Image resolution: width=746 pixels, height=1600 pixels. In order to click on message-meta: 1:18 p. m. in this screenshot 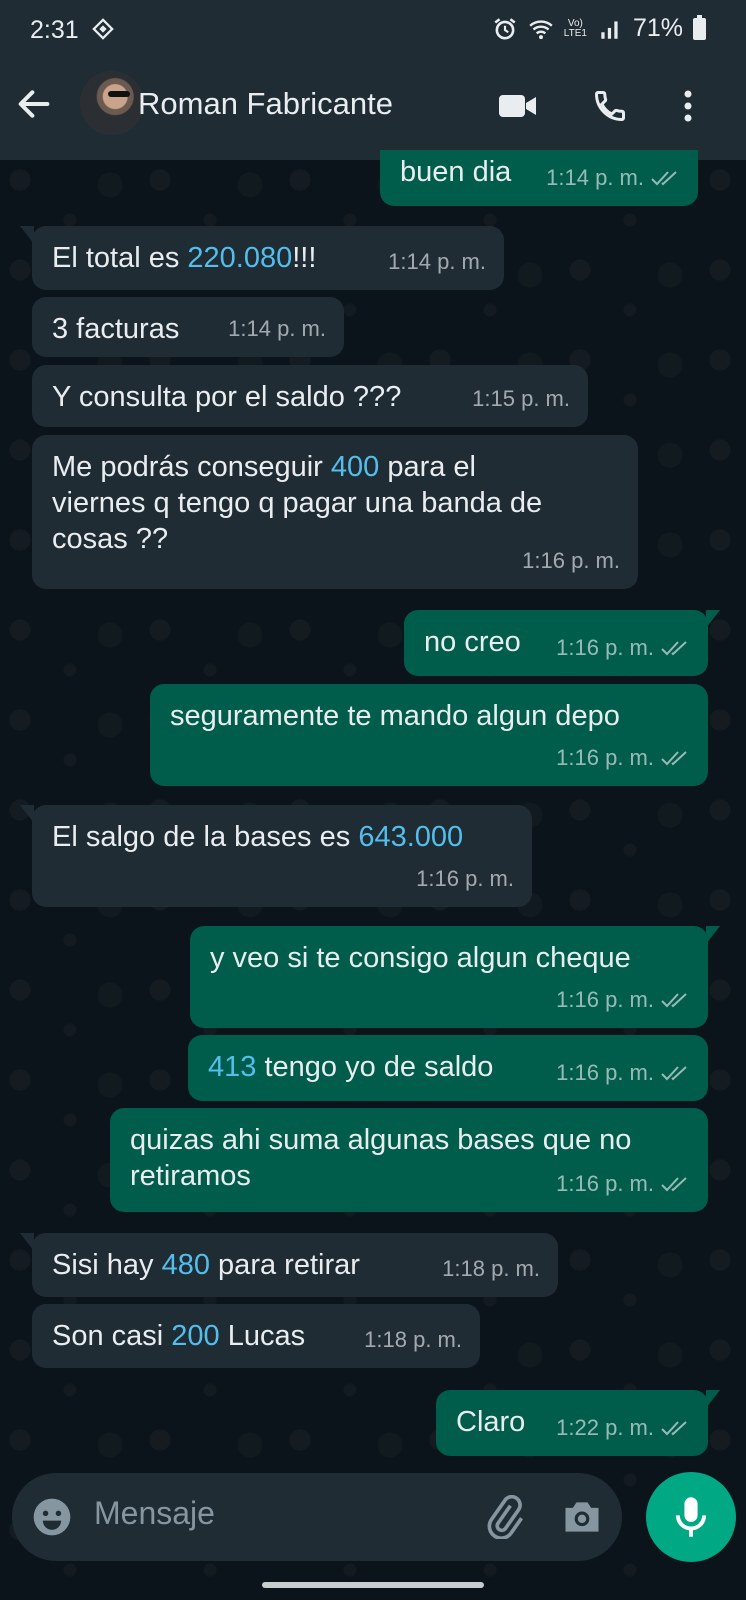, I will do `click(491, 1269)`.